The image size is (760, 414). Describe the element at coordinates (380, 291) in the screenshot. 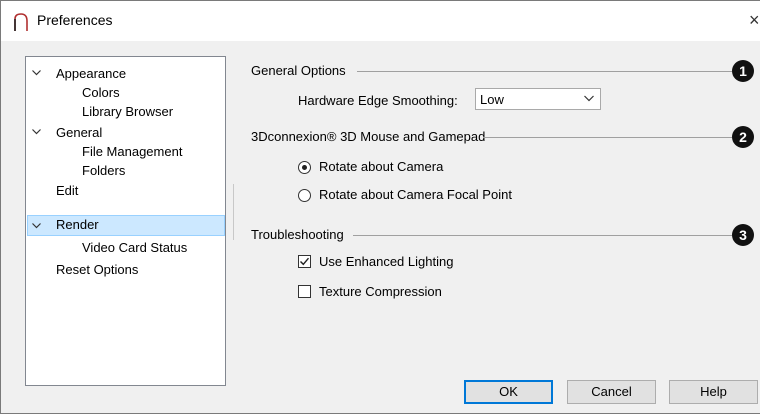

I see `texture-compression-label: Texture Compression` at that location.